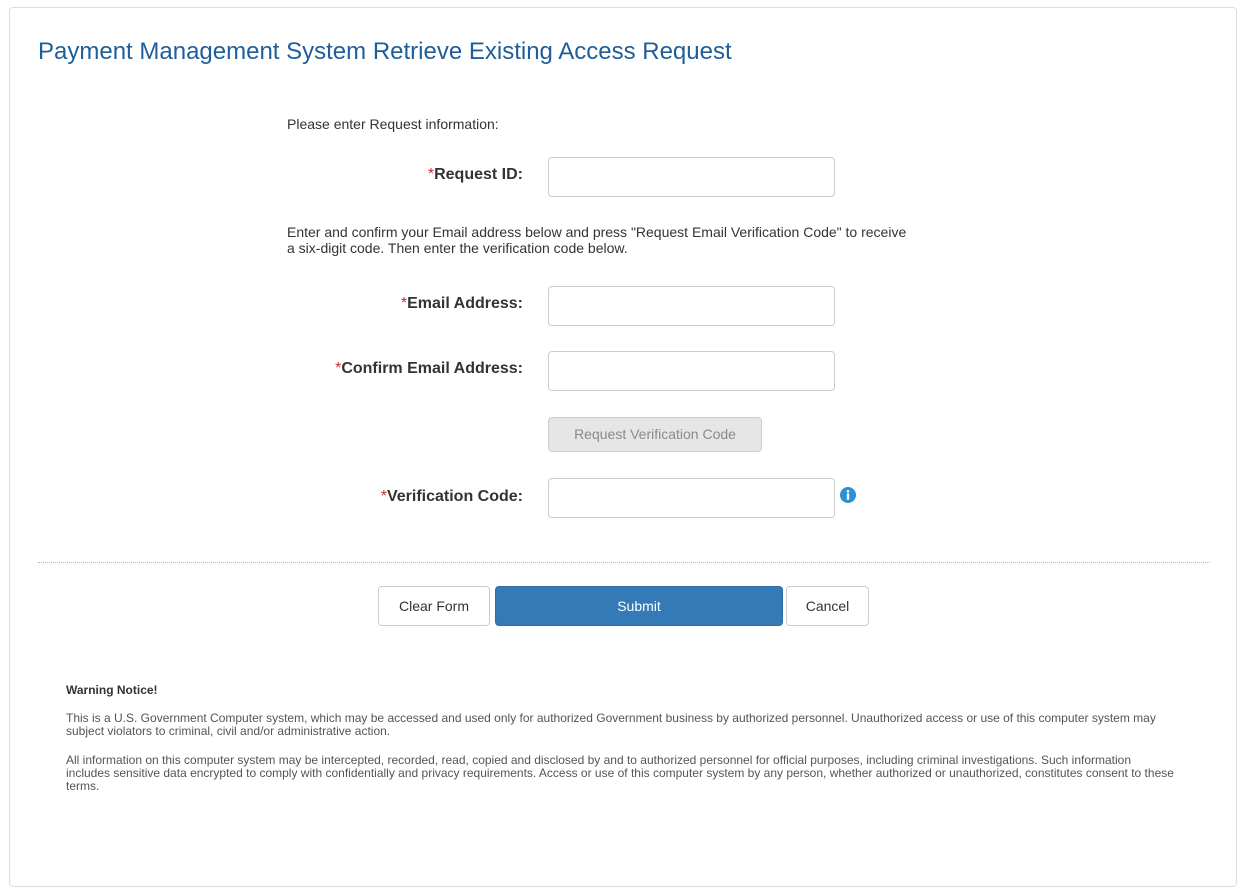 Image resolution: width=1238 pixels, height=887 pixels. I want to click on verification-code-label-text: Verification Code:, so click(454, 496).